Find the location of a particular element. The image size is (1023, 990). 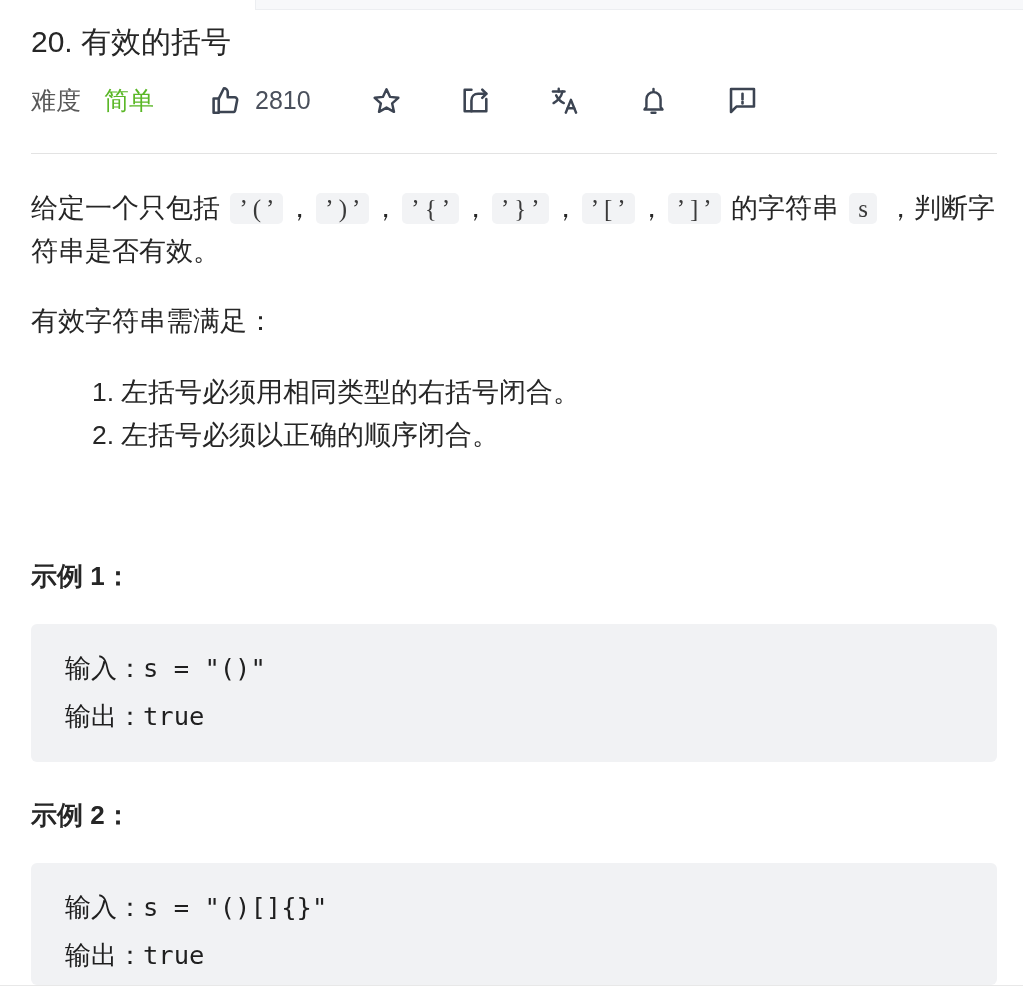

difficulty-value: 简单 is located at coordinates (129, 100).